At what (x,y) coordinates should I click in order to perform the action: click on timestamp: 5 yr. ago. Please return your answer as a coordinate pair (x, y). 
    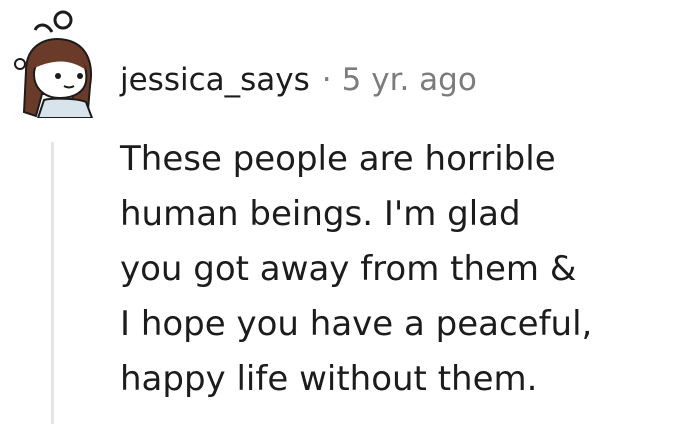
    Looking at the image, I should click on (409, 80).